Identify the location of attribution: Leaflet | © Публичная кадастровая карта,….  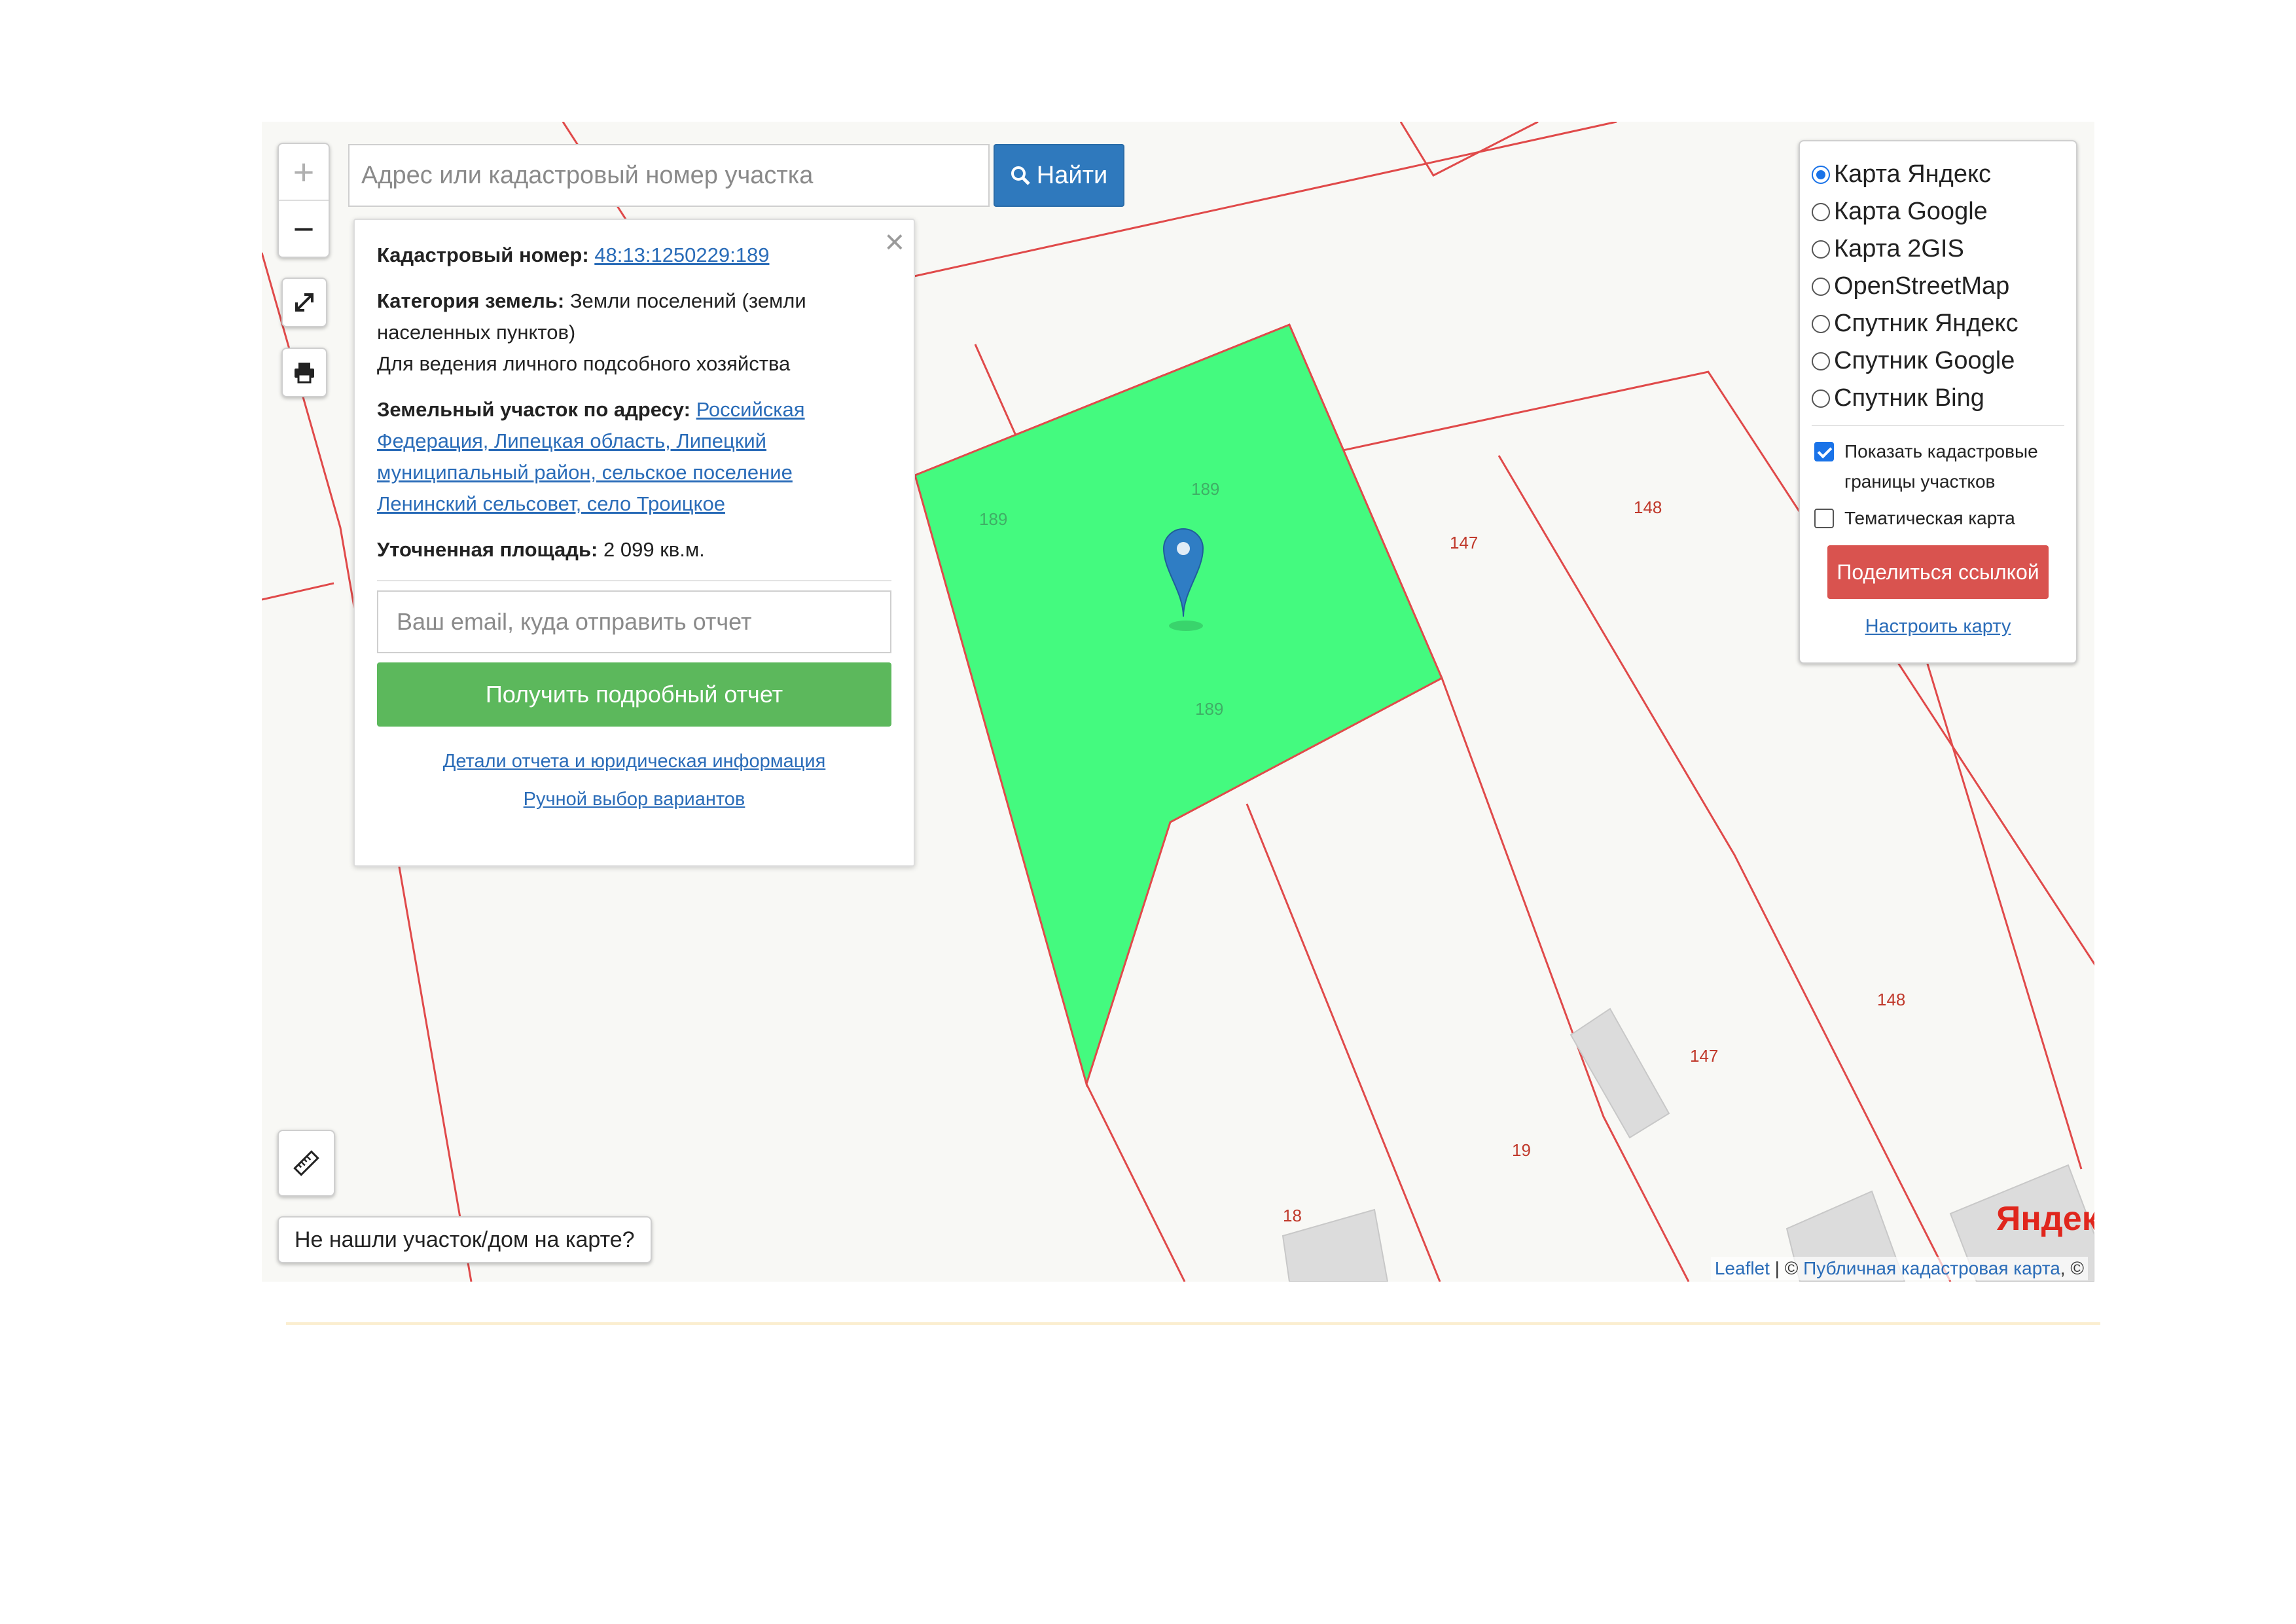
(1899, 1268).